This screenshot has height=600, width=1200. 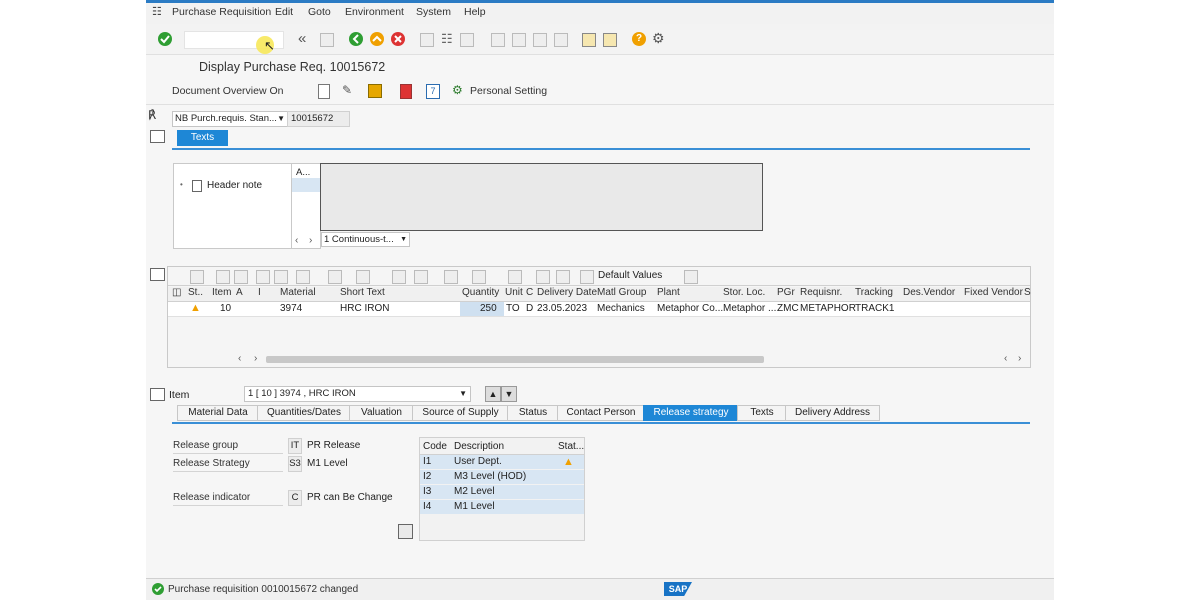 I want to click on col-pgr: PGr, so click(x=786, y=292).